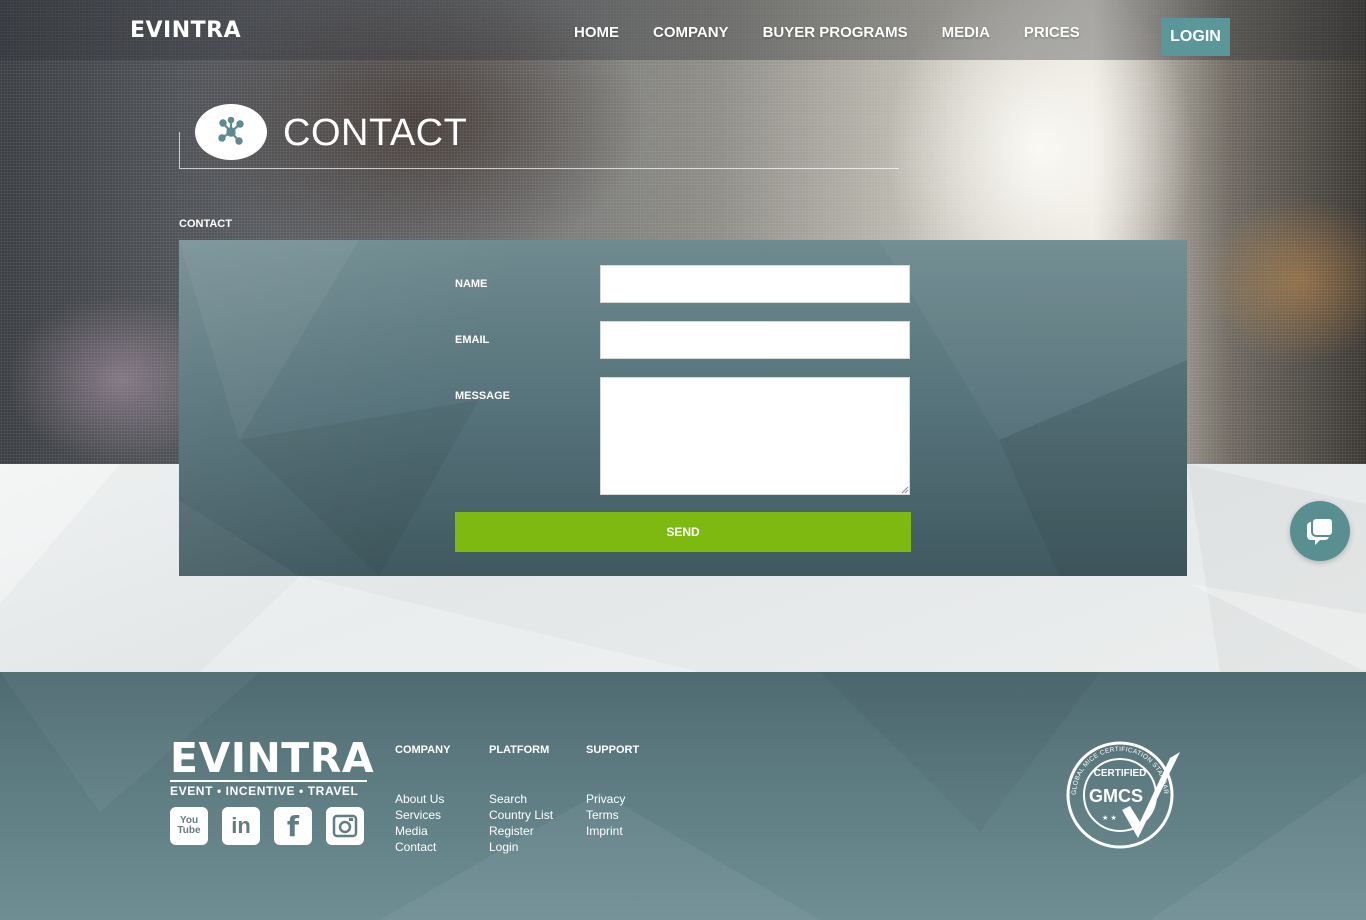 This screenshot has height=920, width=1366. I want to click on email-label: EMAIL, so click(472, 340).